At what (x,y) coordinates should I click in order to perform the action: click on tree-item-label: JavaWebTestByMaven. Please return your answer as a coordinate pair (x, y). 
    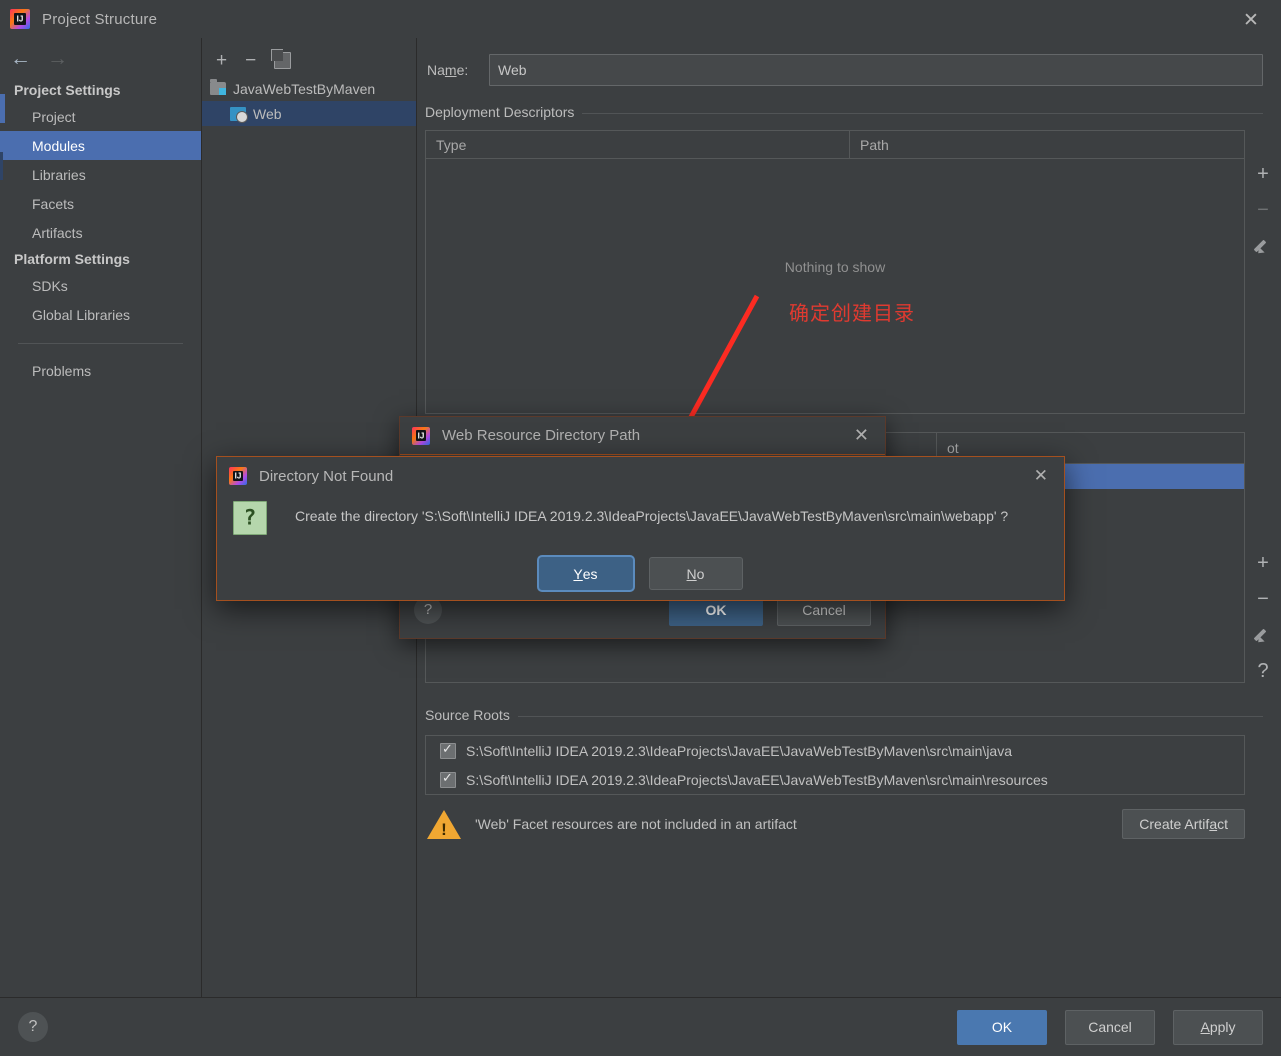
    Looking at the image, I should click on (304, 88).